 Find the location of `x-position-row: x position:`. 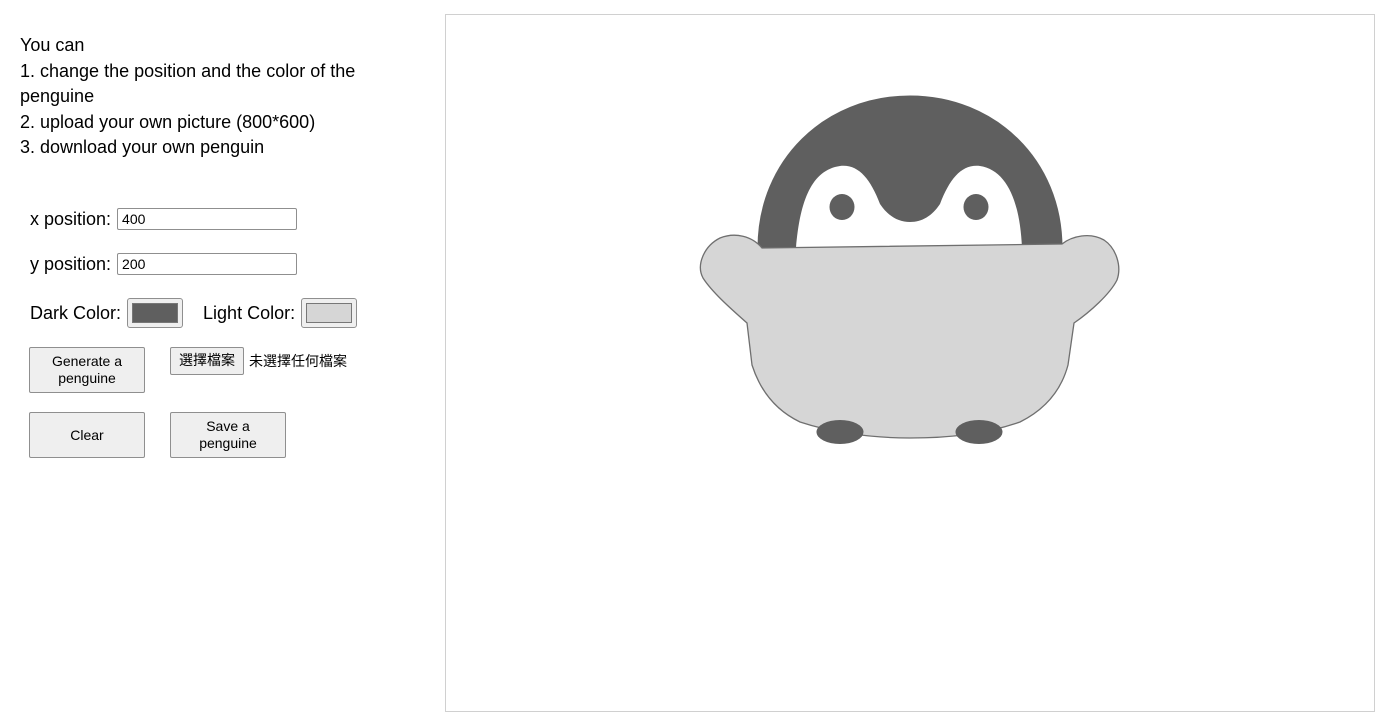

x-position-row: x position: is located at coordinates (164, 219).